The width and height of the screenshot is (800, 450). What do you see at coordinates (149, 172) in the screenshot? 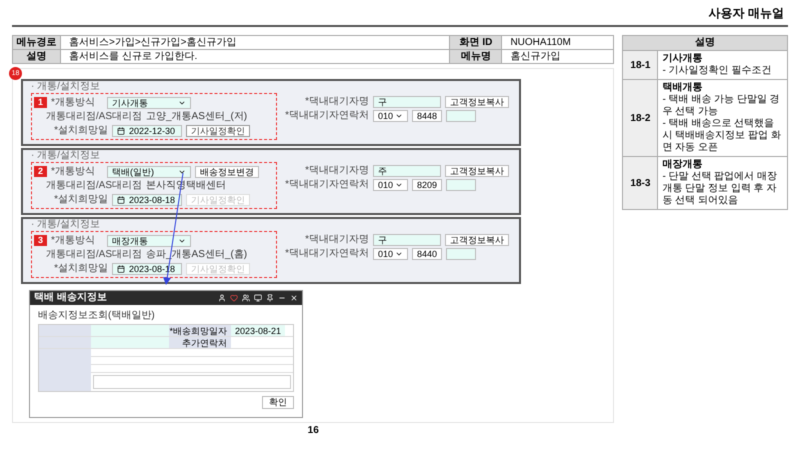
I see `method-select: 택배(일반)` at bounding box center [149, 172].